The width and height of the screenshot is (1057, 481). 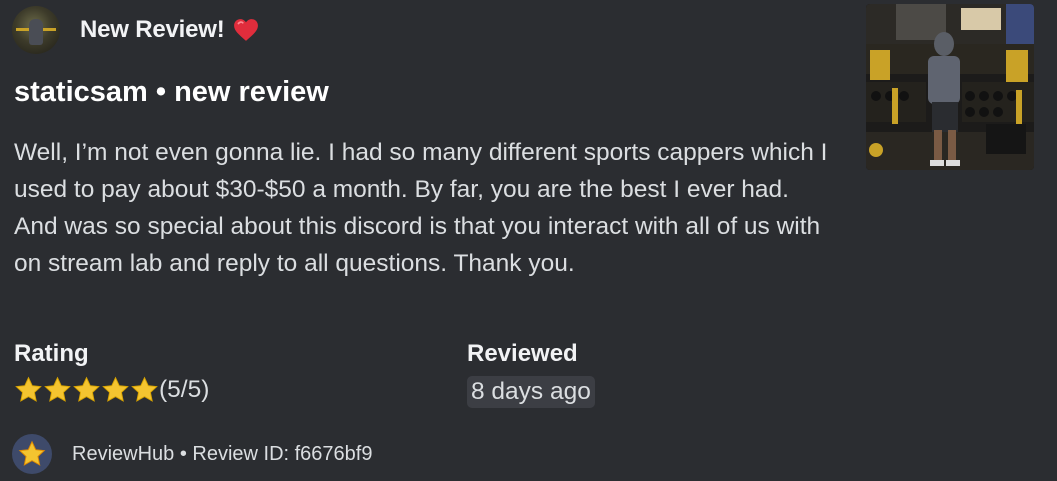 I want to click on footer-avatar, so click(x=32, y=454).